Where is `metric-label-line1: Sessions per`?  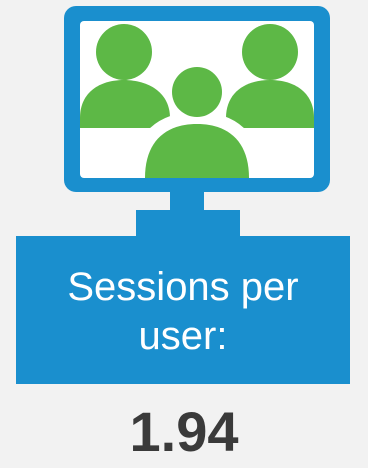
metric-label-line1: Sessions per is located at coordinates (183, 287).